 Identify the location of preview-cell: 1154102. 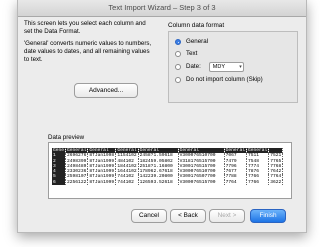
(127, 156).